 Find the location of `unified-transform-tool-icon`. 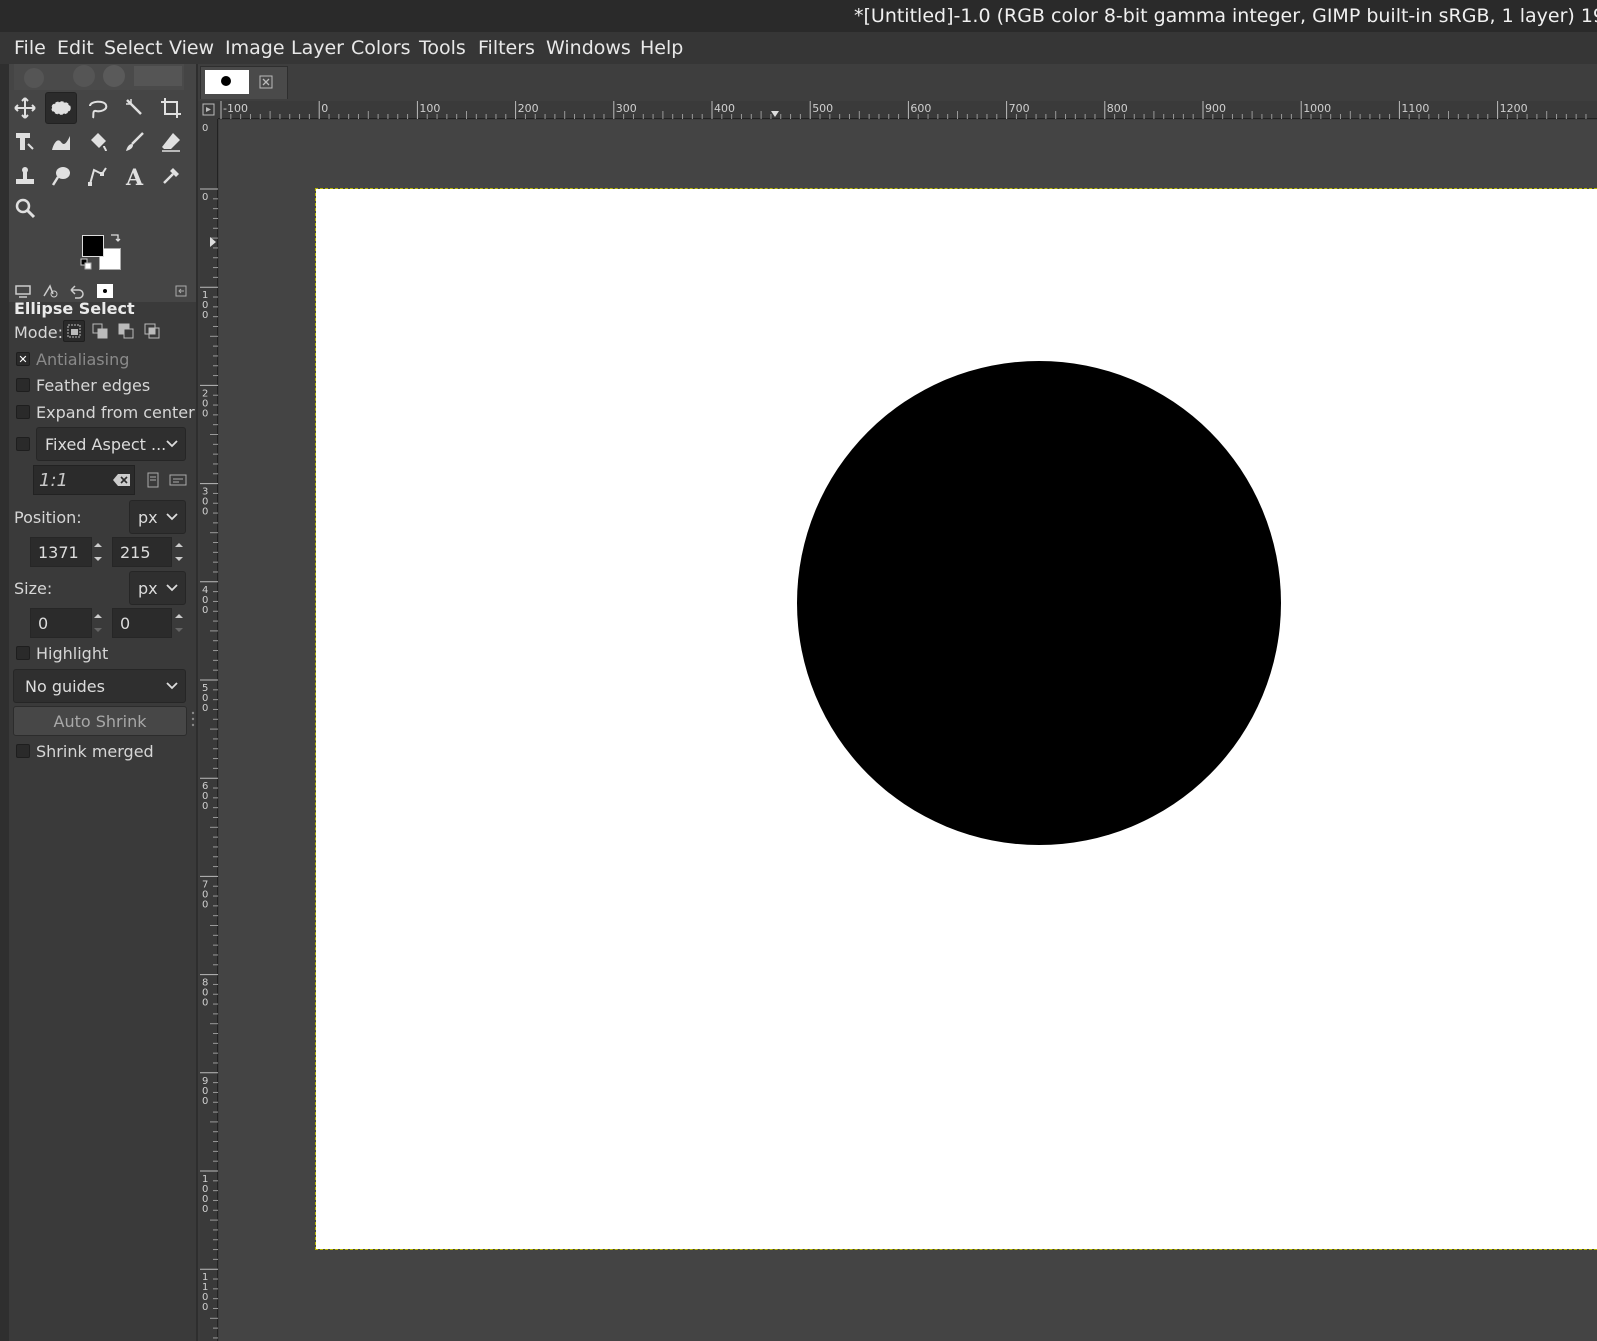

unified-transform-tool-icon is located at coordinates (25, 142).